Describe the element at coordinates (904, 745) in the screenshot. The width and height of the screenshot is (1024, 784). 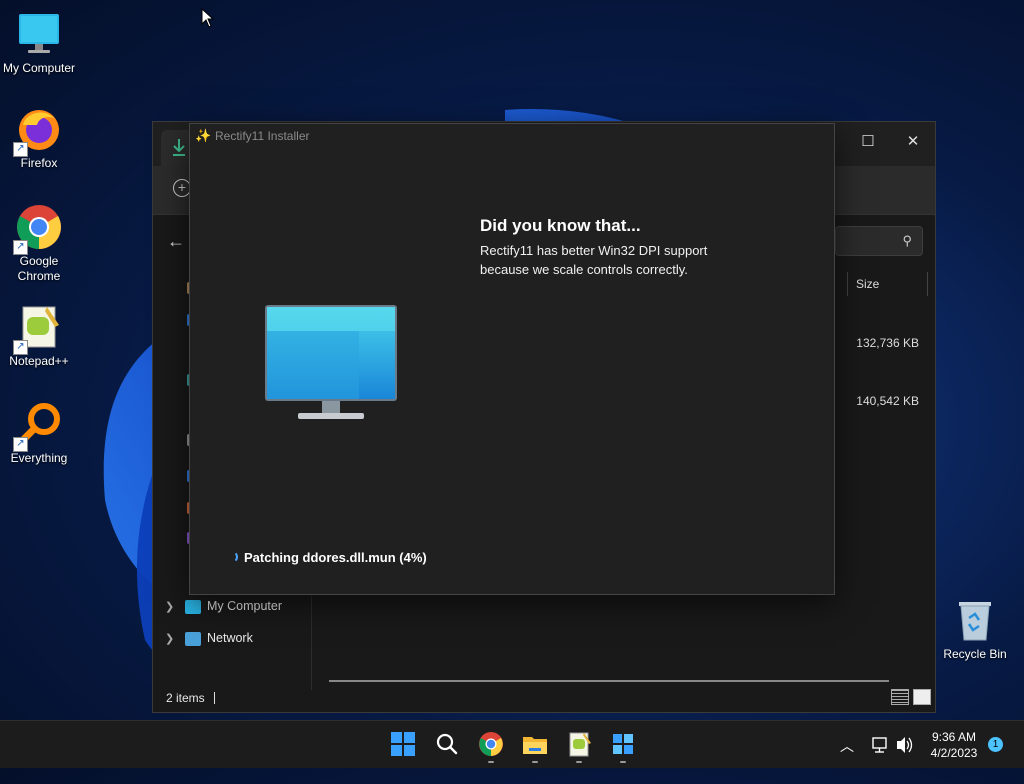
I see `volume-icon` at that location.